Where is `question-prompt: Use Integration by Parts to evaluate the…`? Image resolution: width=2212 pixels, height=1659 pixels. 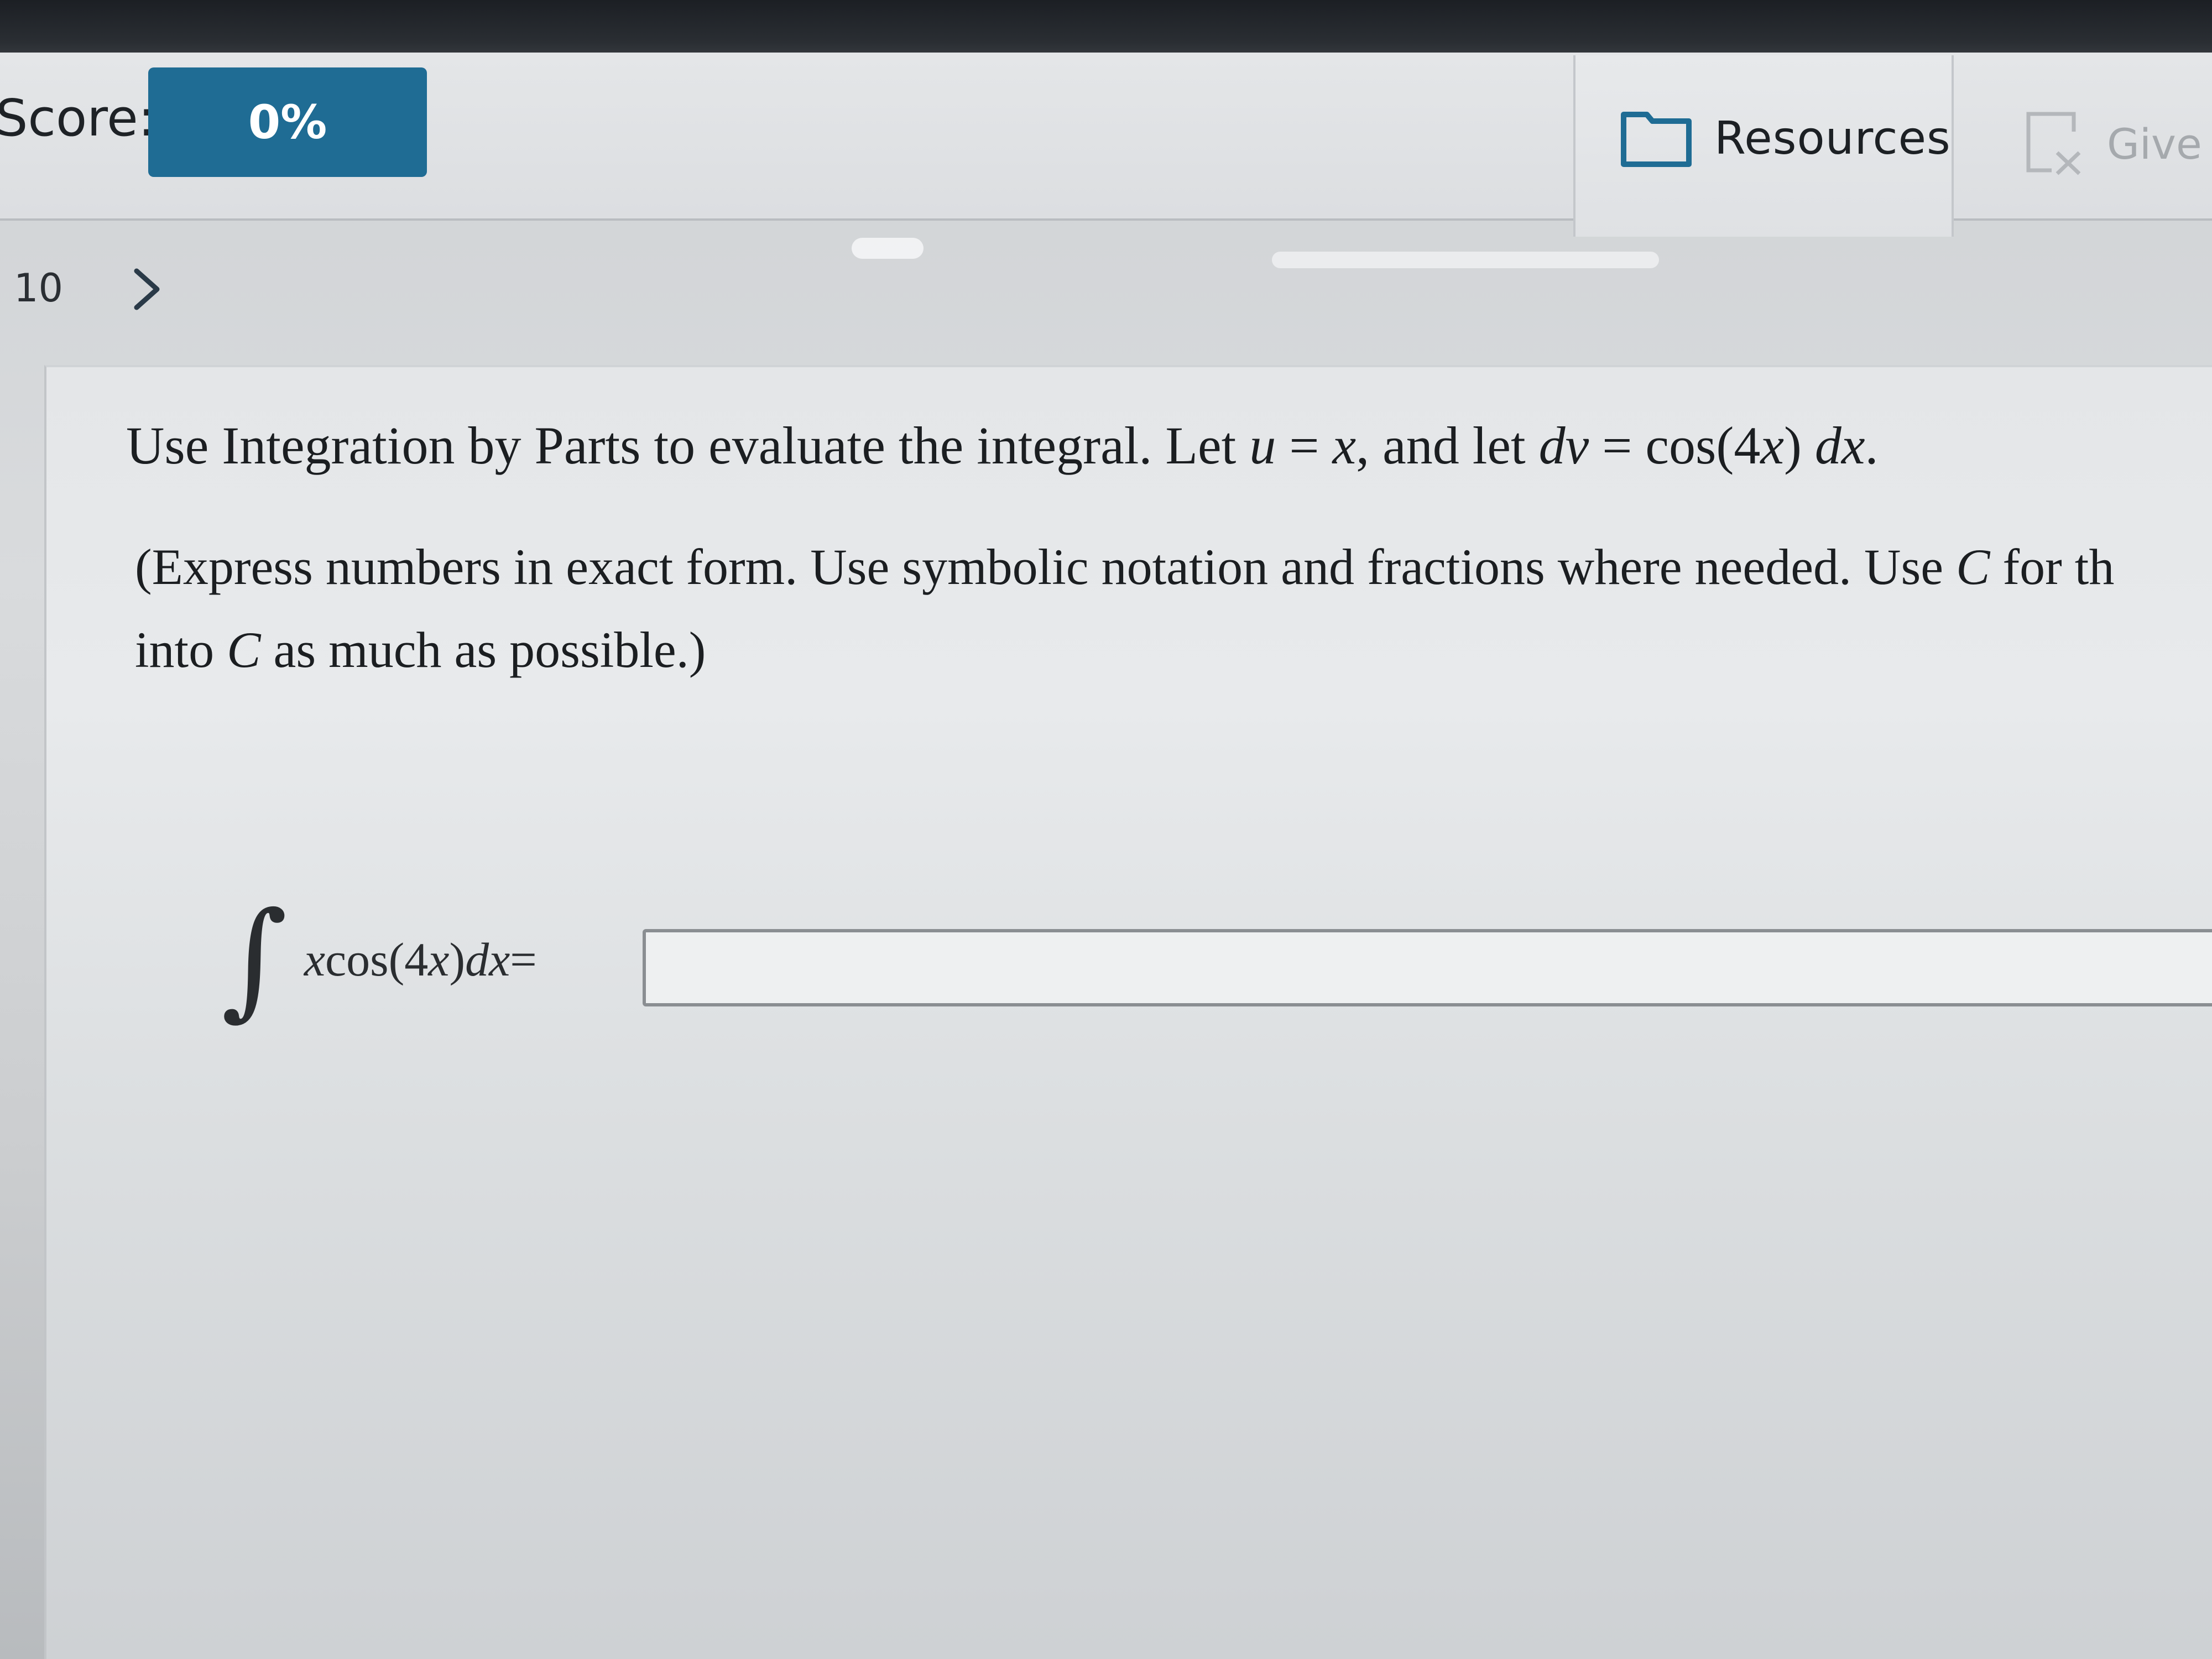 question-prompt: Use Integration by Parts to evaluate the… is located at coordinates (1003, 446).